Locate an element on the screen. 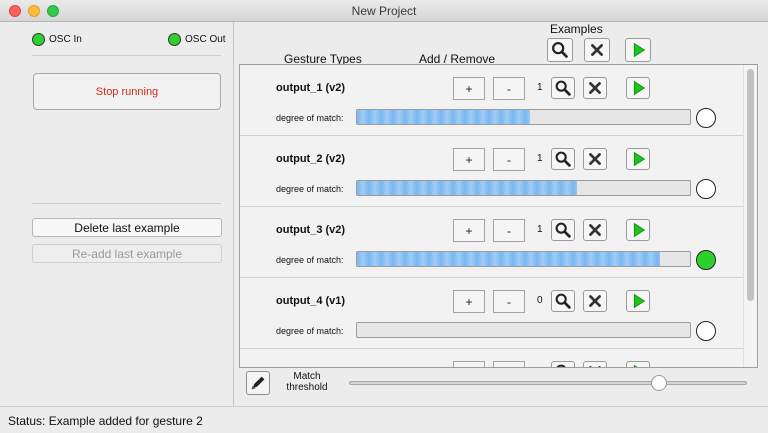 This screenshot has height=433, width=768. examples-header: Examples is located at coordinates (576, 29).